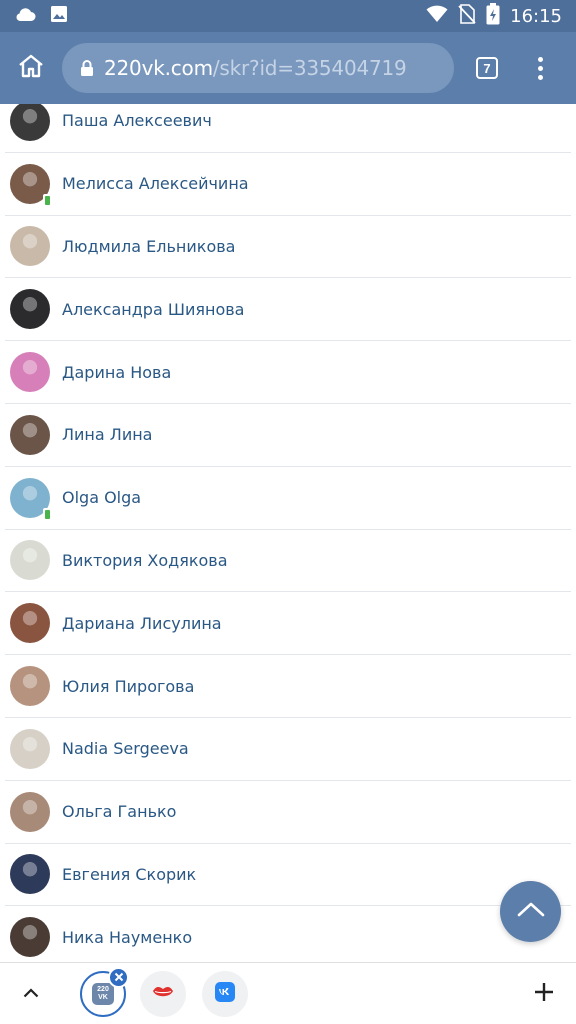 The image size is (576, 1024). What do you see at coordinates (137, 120) in the screenshot?
I see `friend-name-link: Паша Алексеевич` at bounding box center [137, 120].